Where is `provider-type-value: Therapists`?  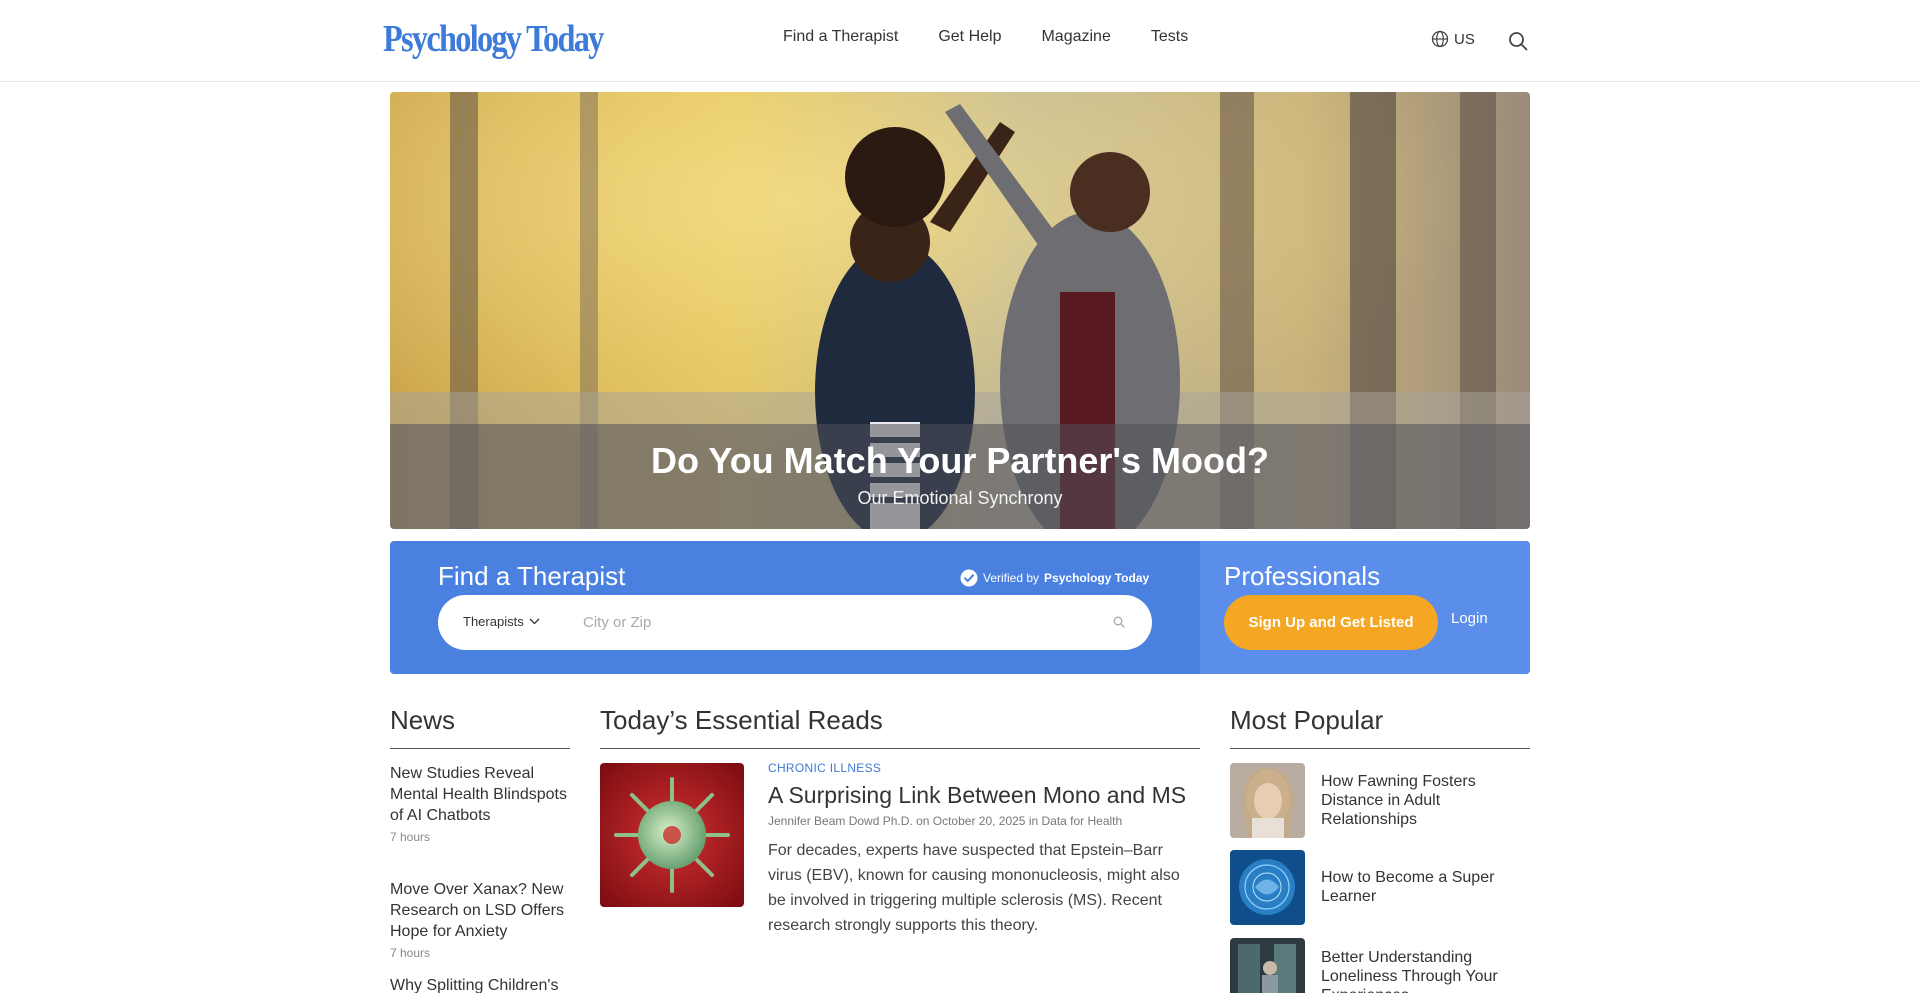 provider-type-value: Therapists is located at coordinates (493, 621).